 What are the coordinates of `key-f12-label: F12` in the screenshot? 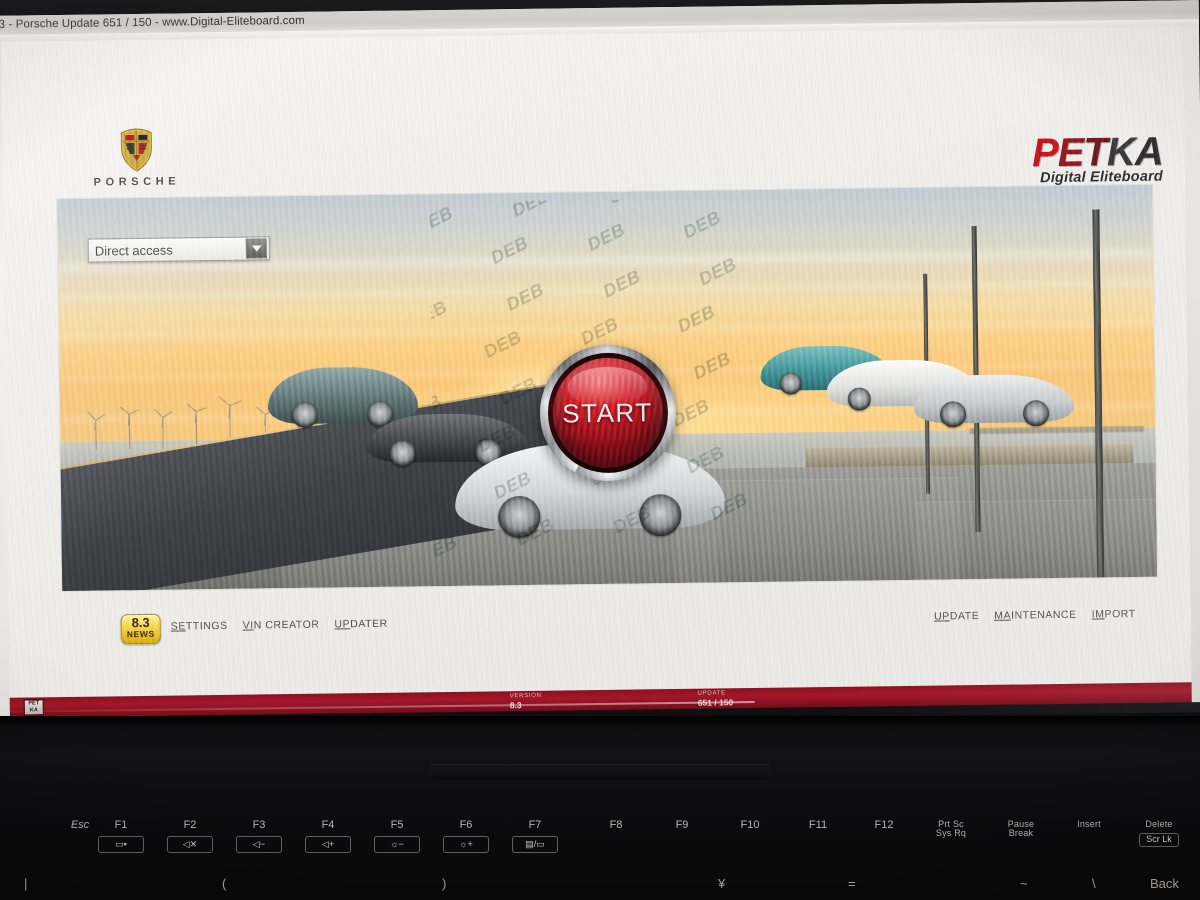 It's located at (884, 825).